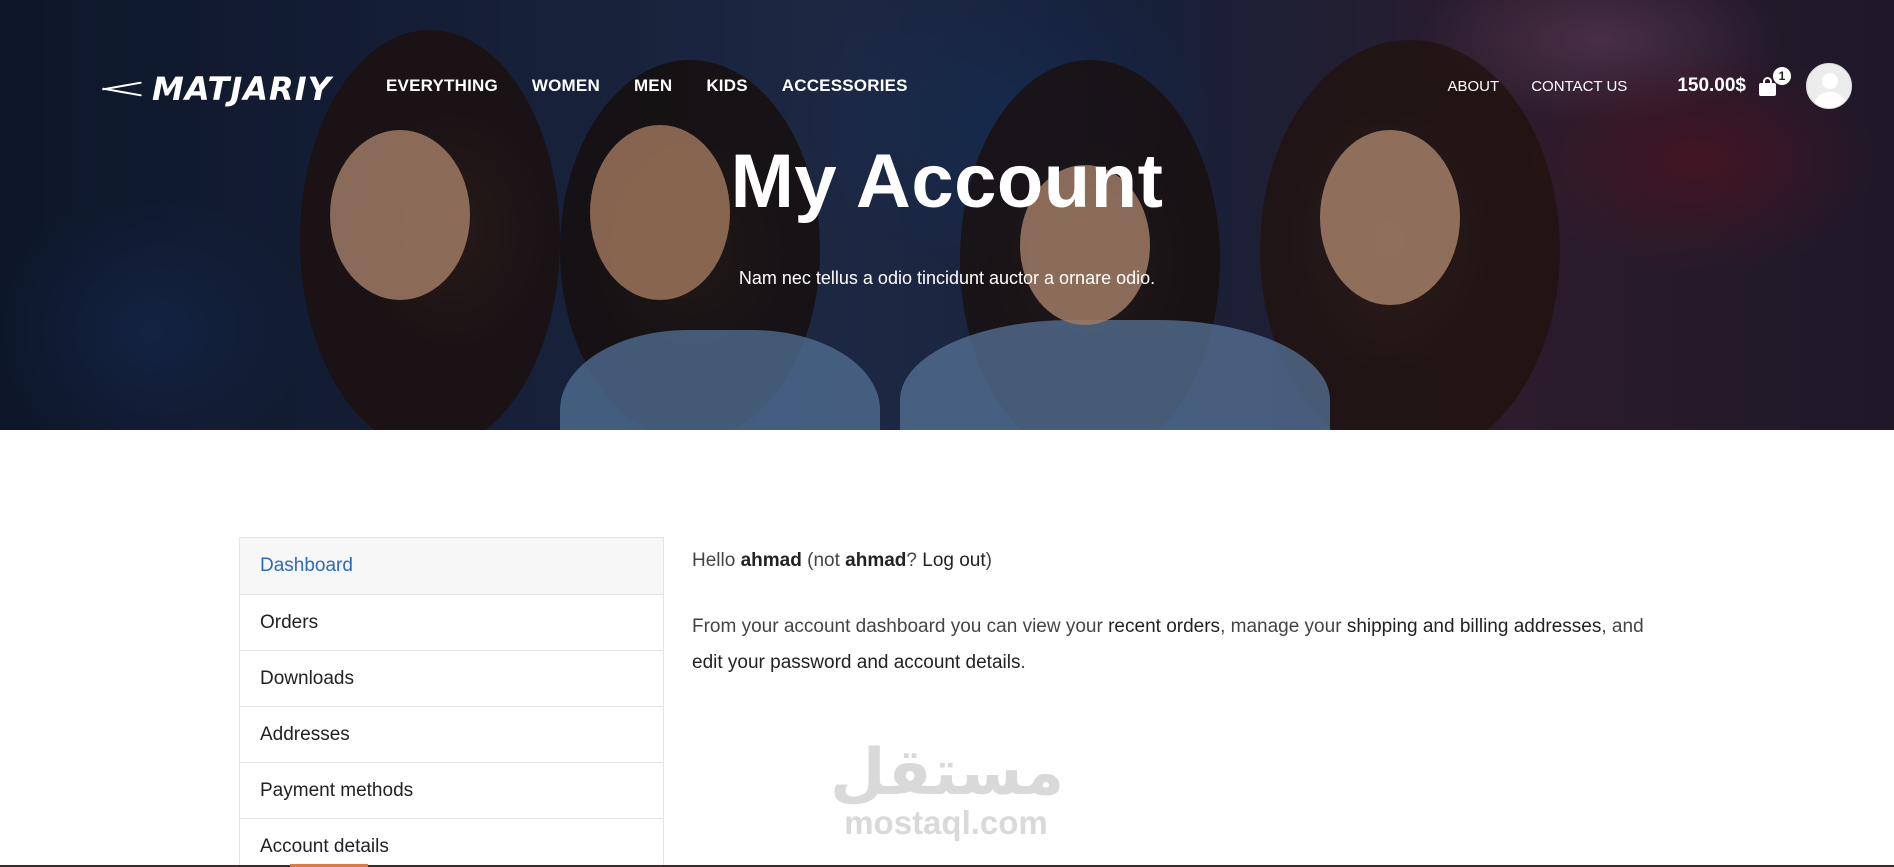 The height and width of the screenshot is (867, 1894). I want to click on site-logo: MATJARIY, so click(216, 89).